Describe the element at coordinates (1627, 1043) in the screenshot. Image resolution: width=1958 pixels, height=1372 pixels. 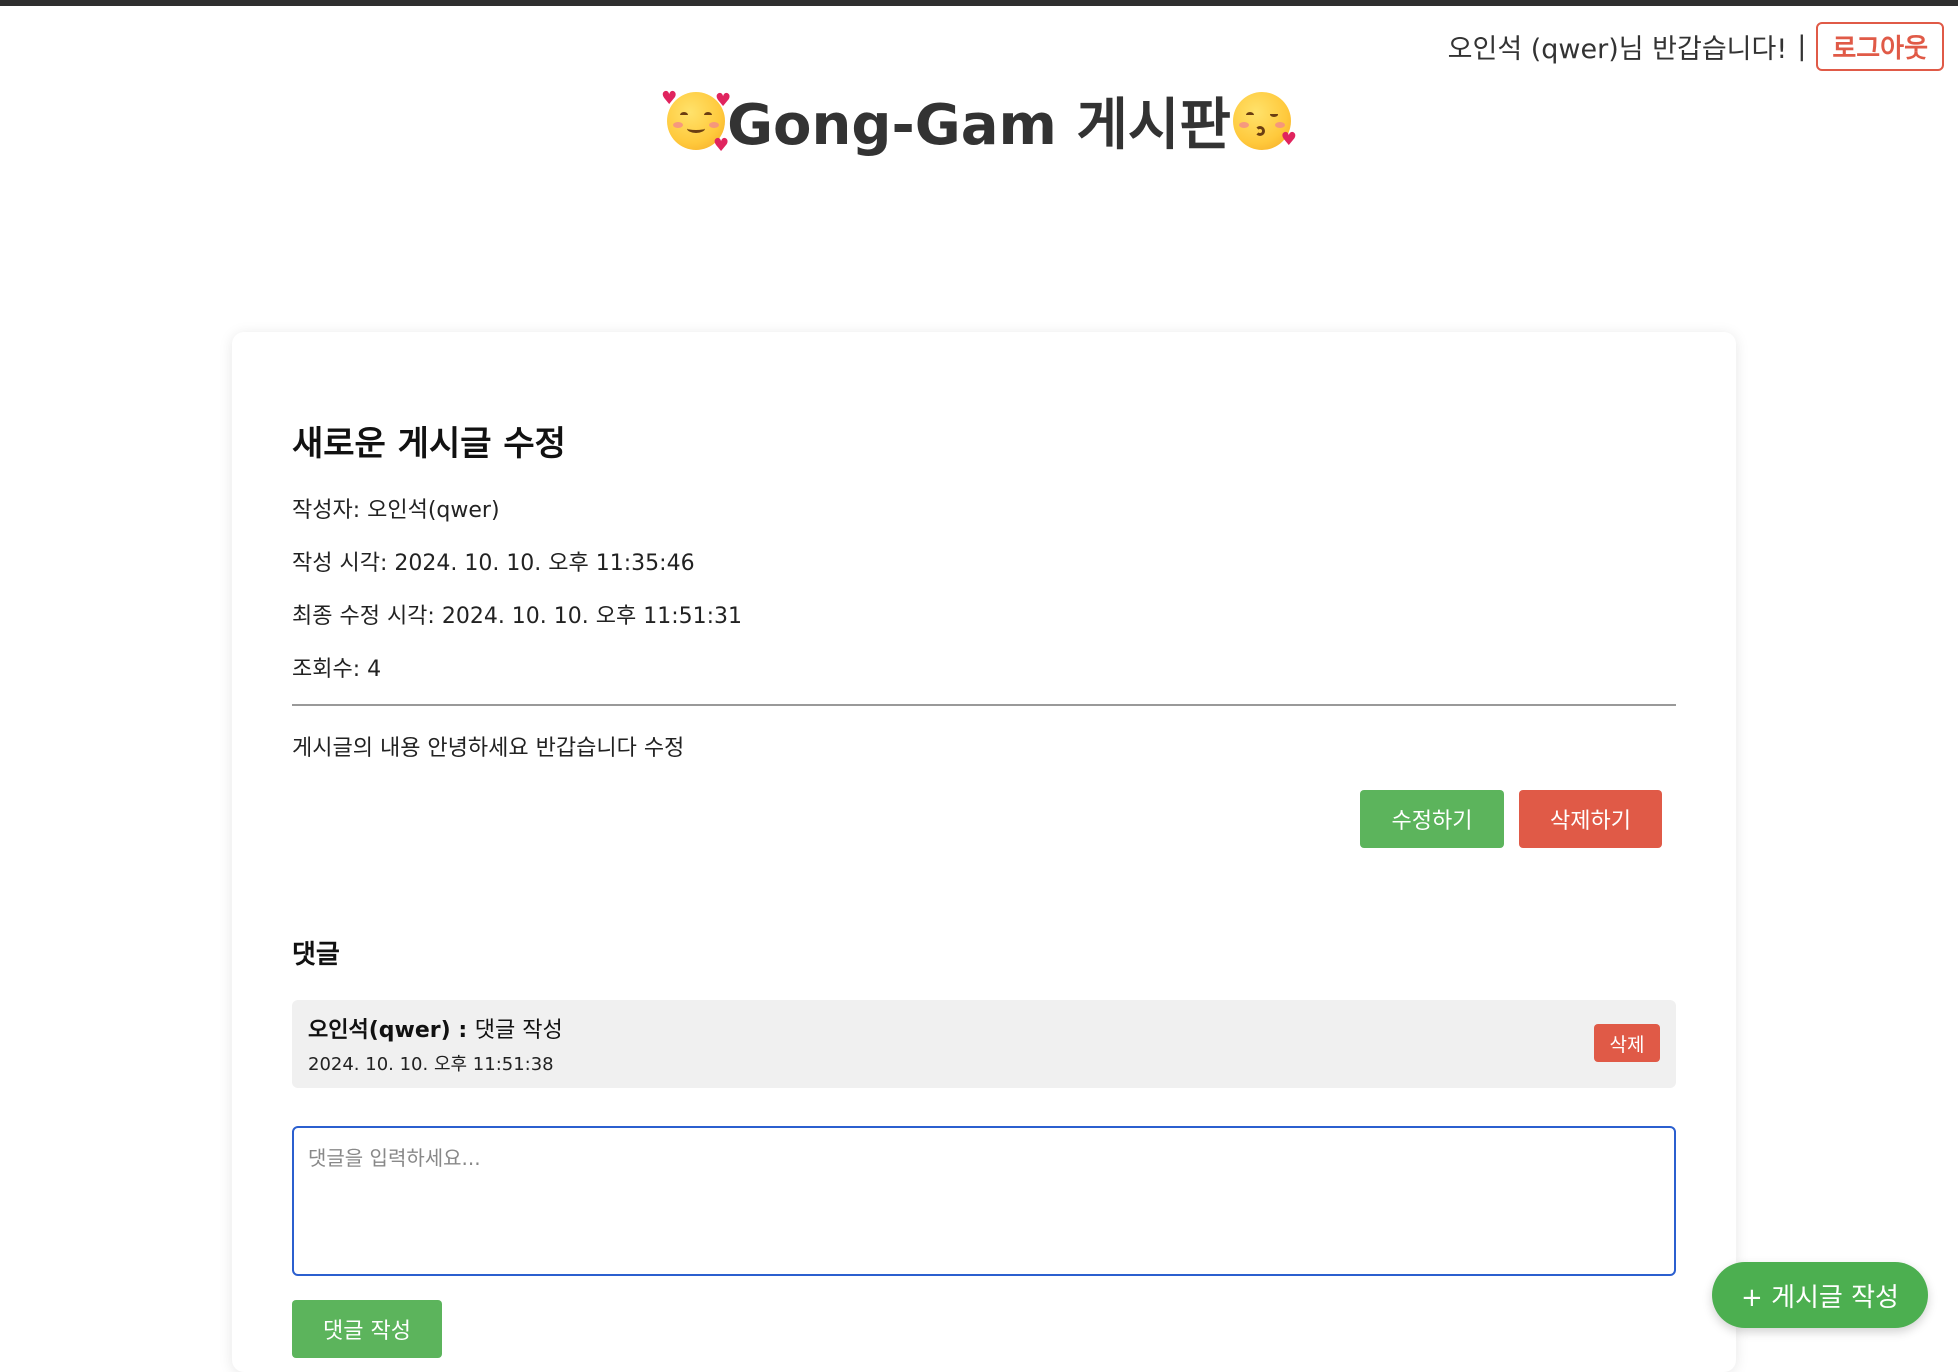
I see `delete-comment-button: 삭제` at that location.